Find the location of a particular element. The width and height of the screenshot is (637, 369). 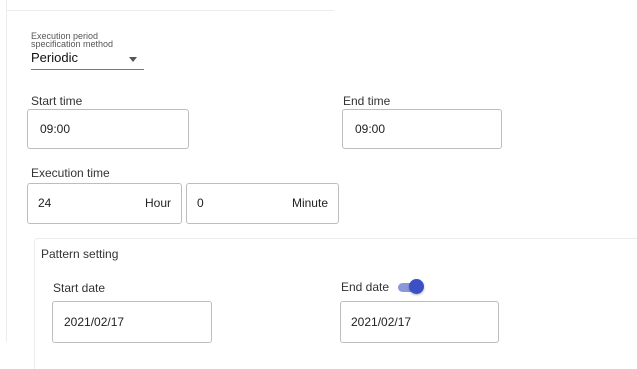

start-date-field: 2021/02/17 is located at coordinates (132, 322).